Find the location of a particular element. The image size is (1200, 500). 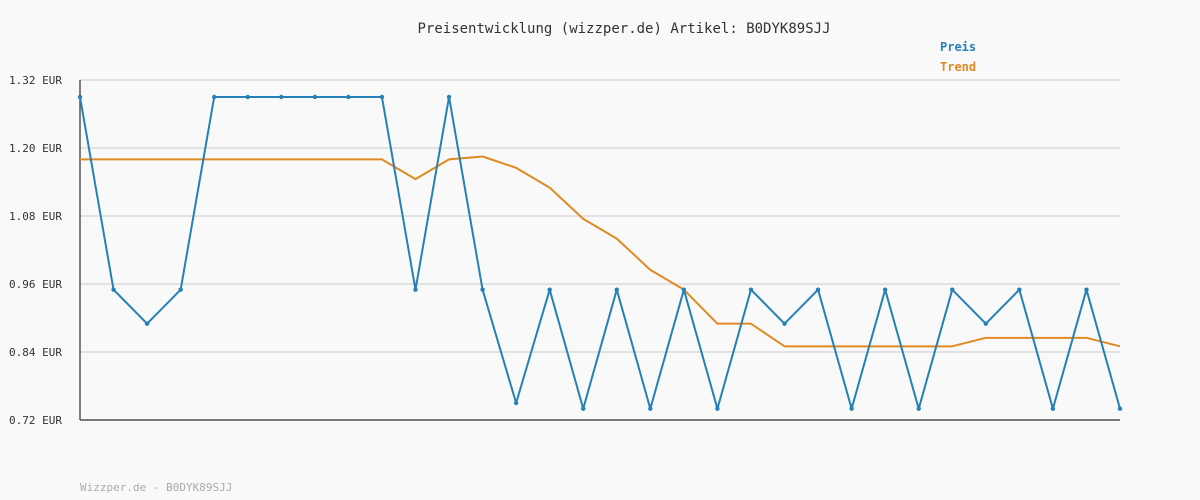

legend-trend: Trend is located at coordinates (958, 67).